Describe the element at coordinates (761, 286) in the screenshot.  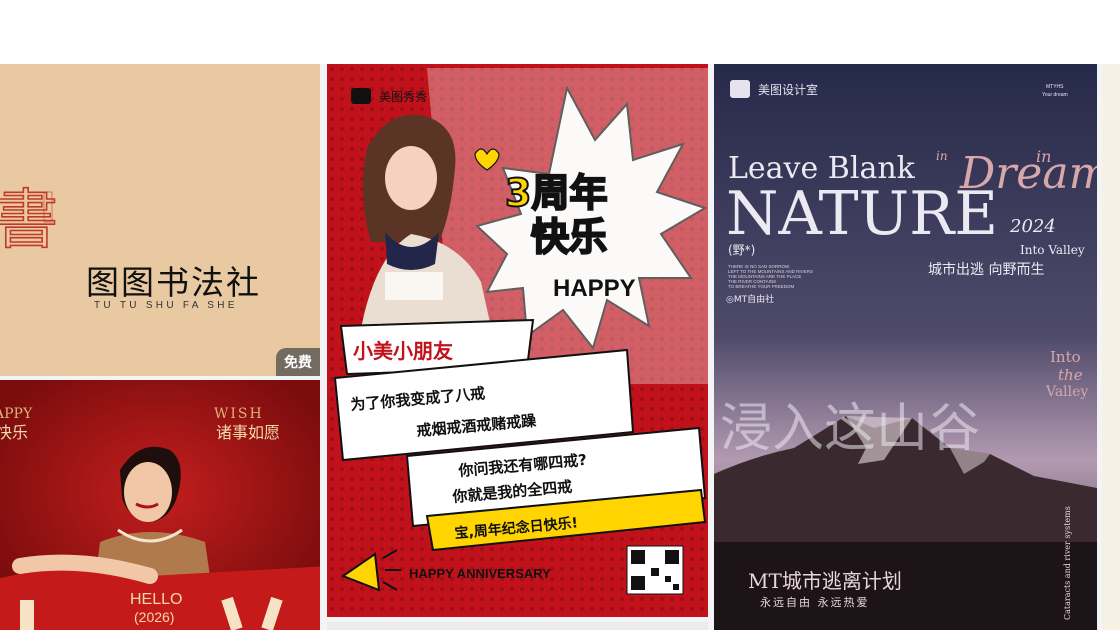
I see `small-line-4: TO BREATHE YOUR FREEDOM` at that location.